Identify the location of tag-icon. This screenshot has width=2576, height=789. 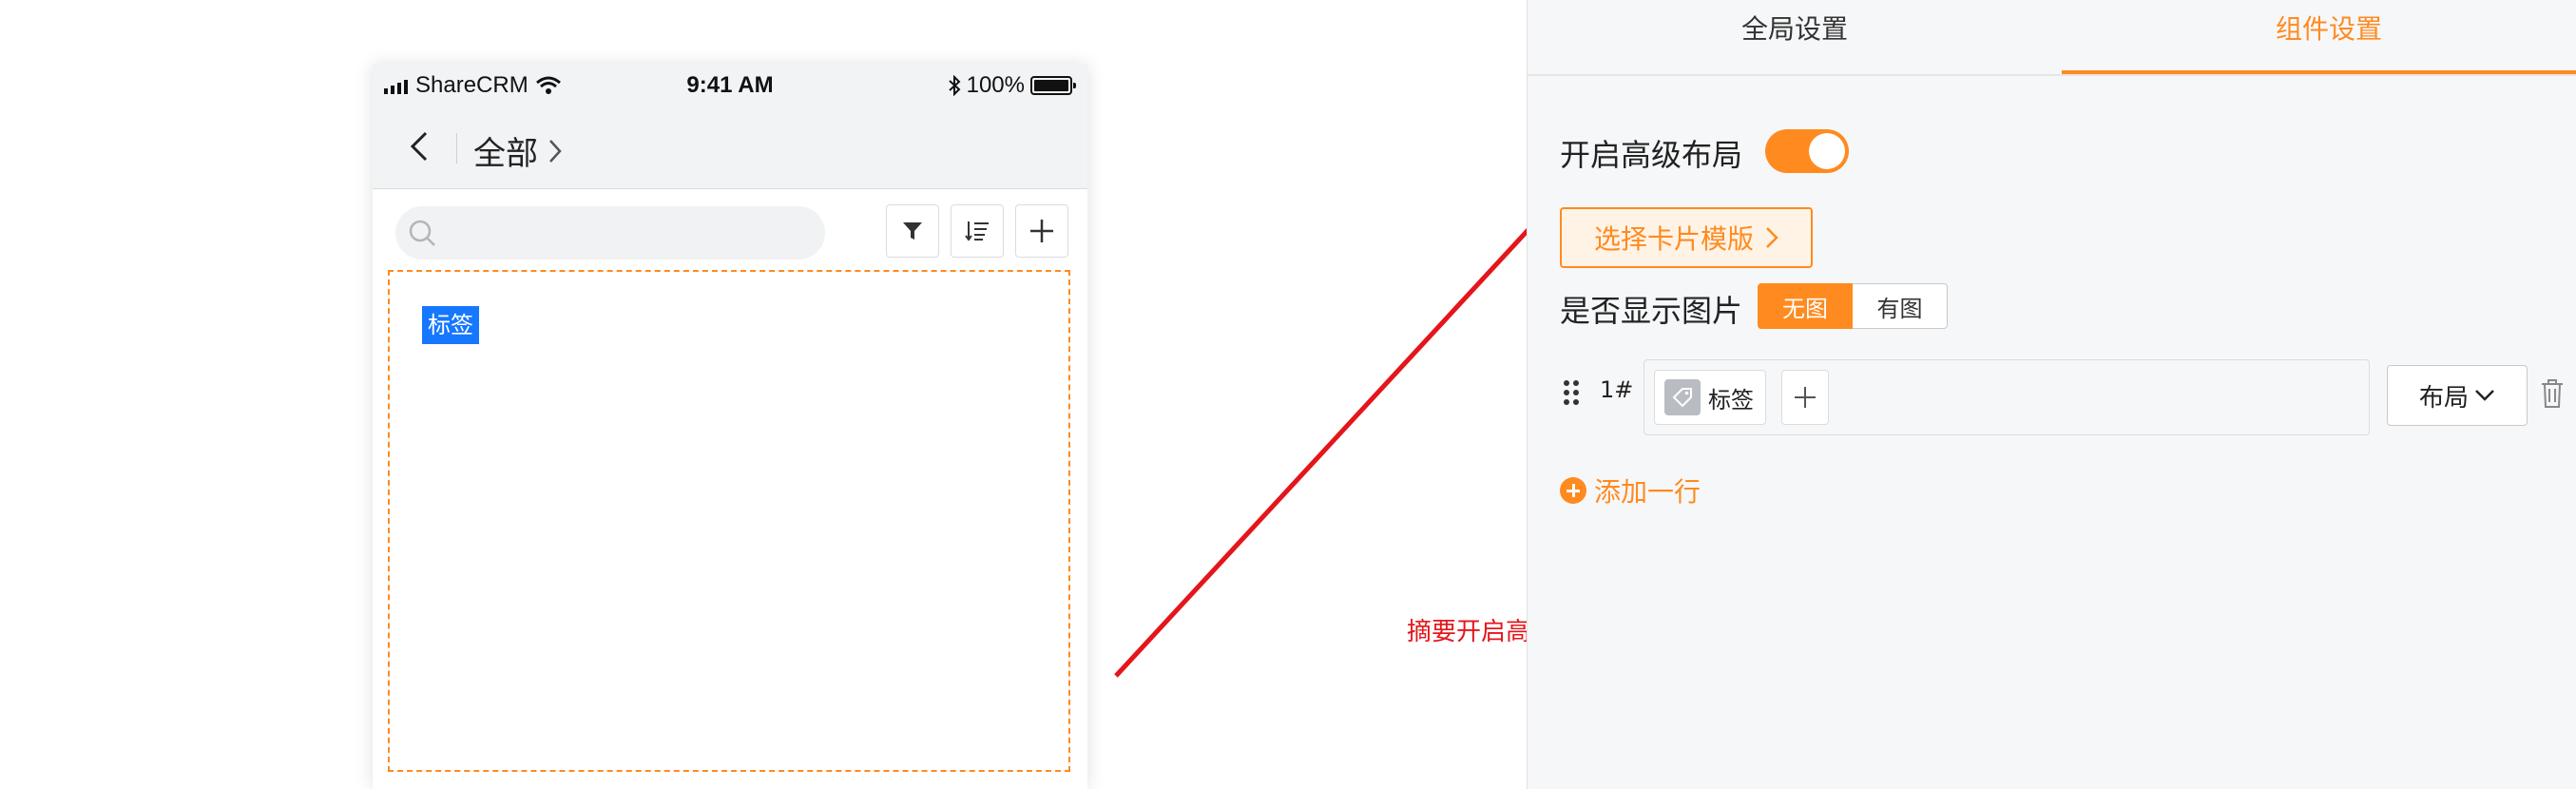
(1682, 397).